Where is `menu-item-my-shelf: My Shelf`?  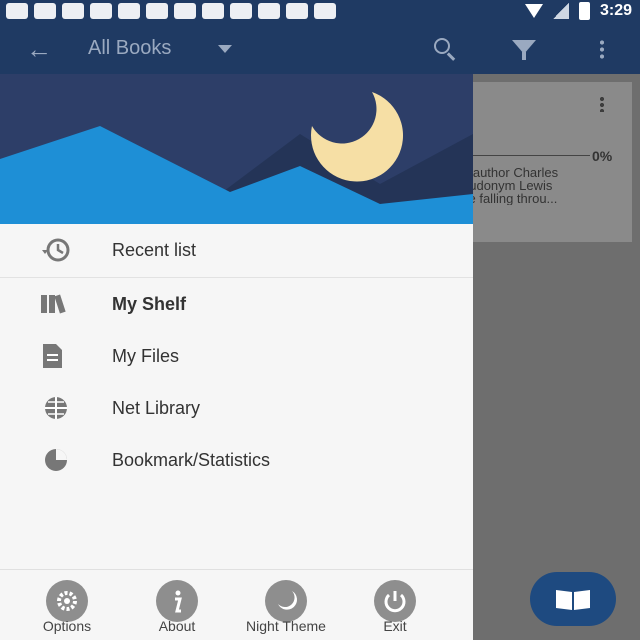 menu-item-my-shelf: My Shelf is located at coordinates (236, 304).